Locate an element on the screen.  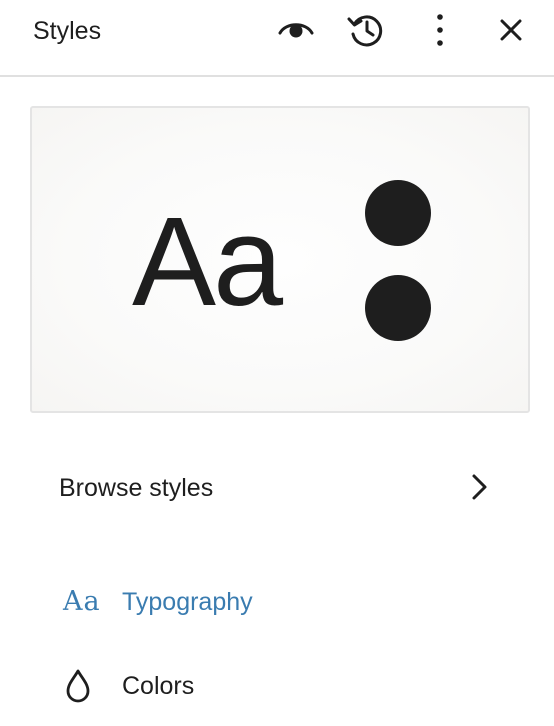
revisions-button is located at coordinates (366, 30).